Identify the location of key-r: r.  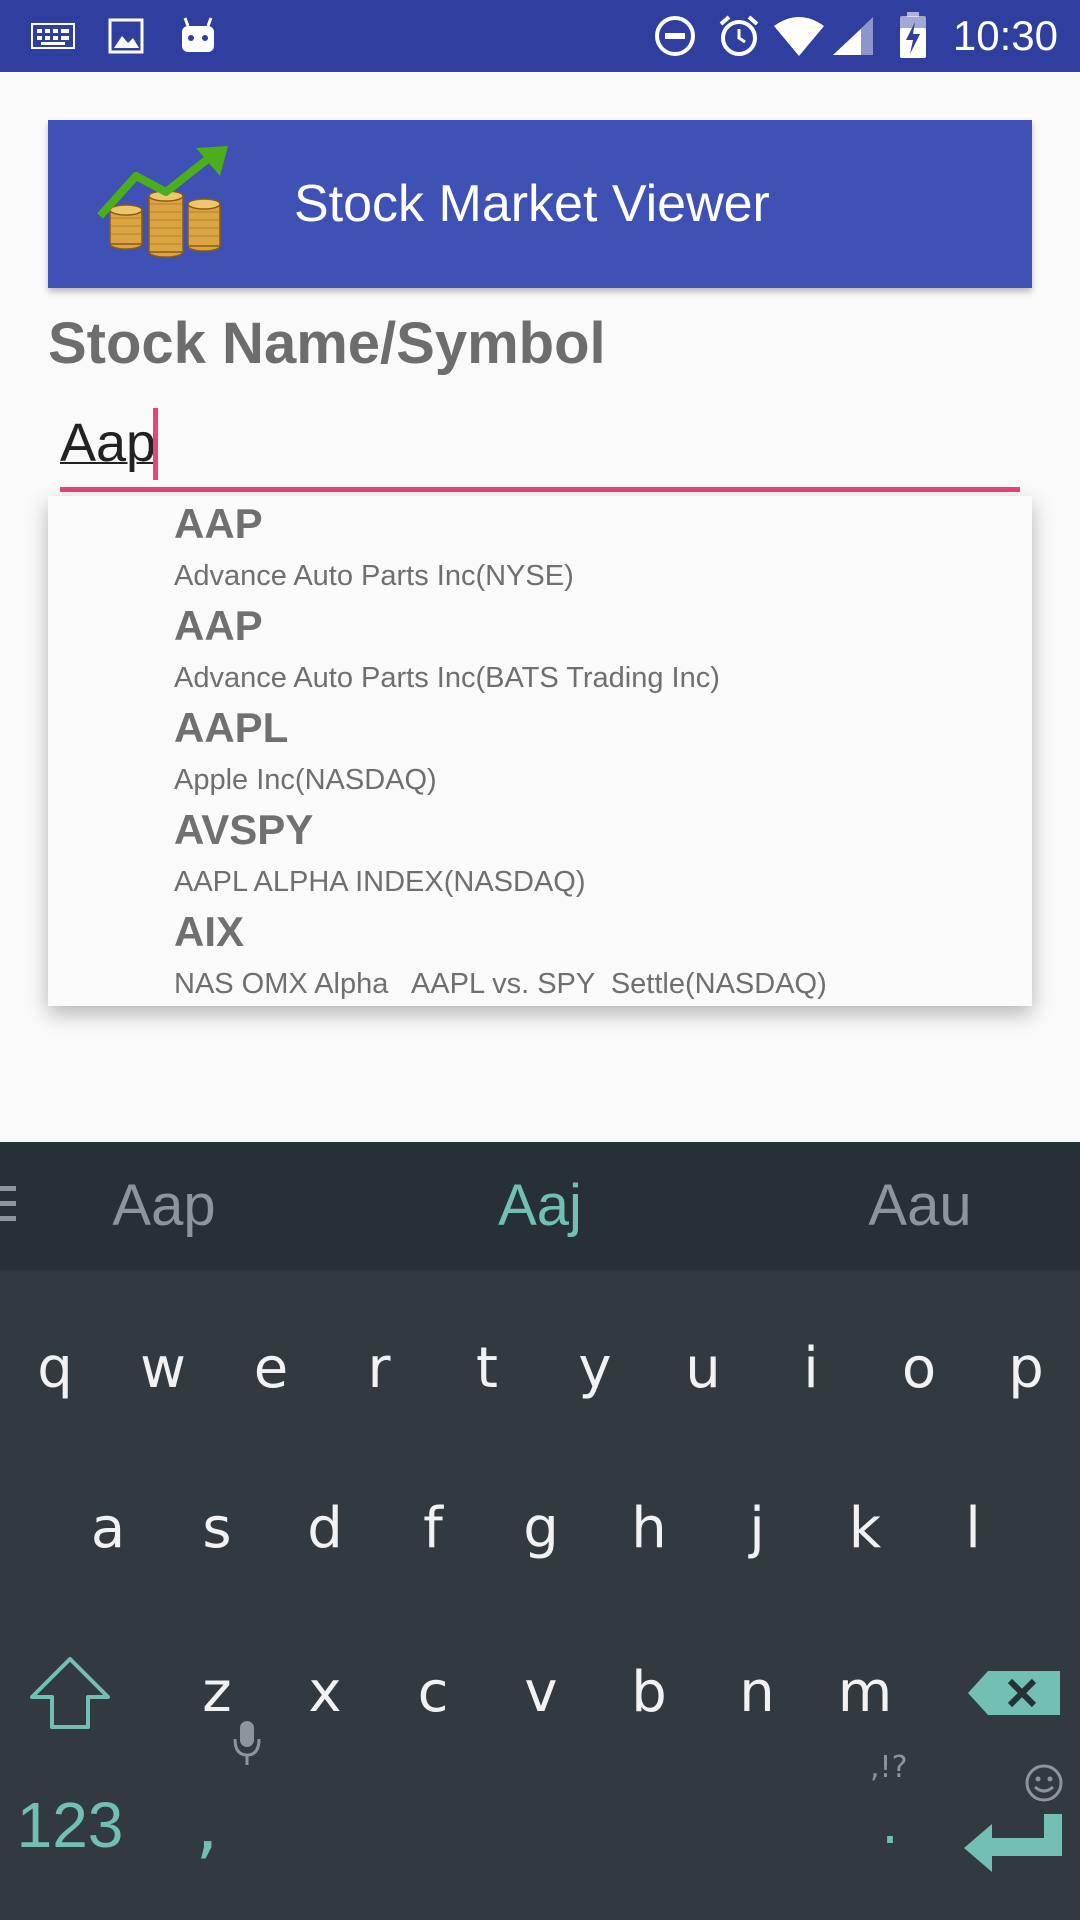
(379, 1369).